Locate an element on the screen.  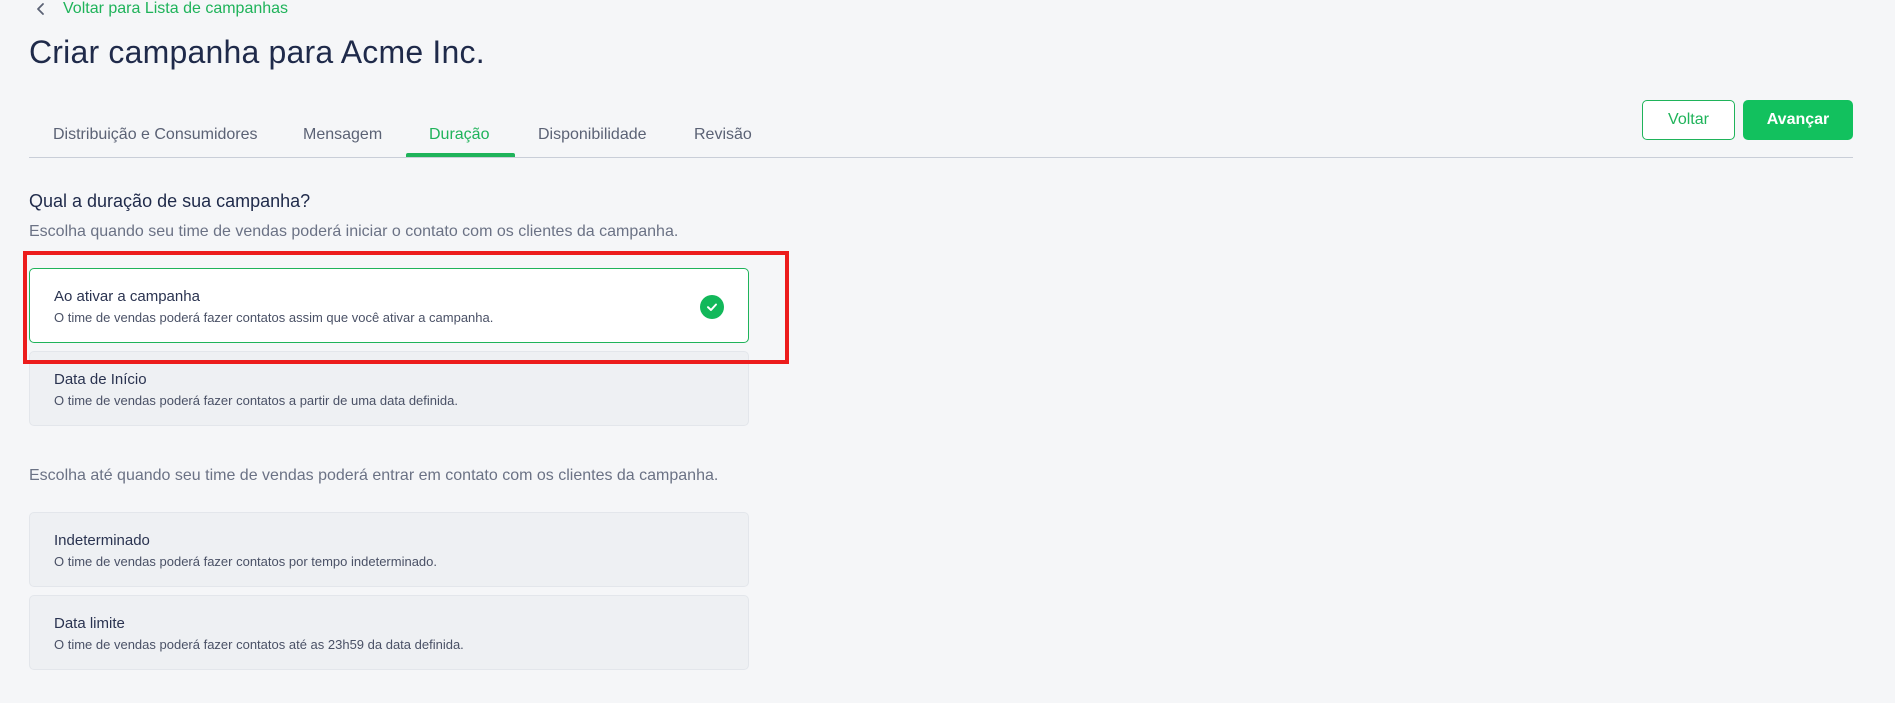
back-link-label: Voltar para Lista de campanhas is located at coordinates (175, 9).